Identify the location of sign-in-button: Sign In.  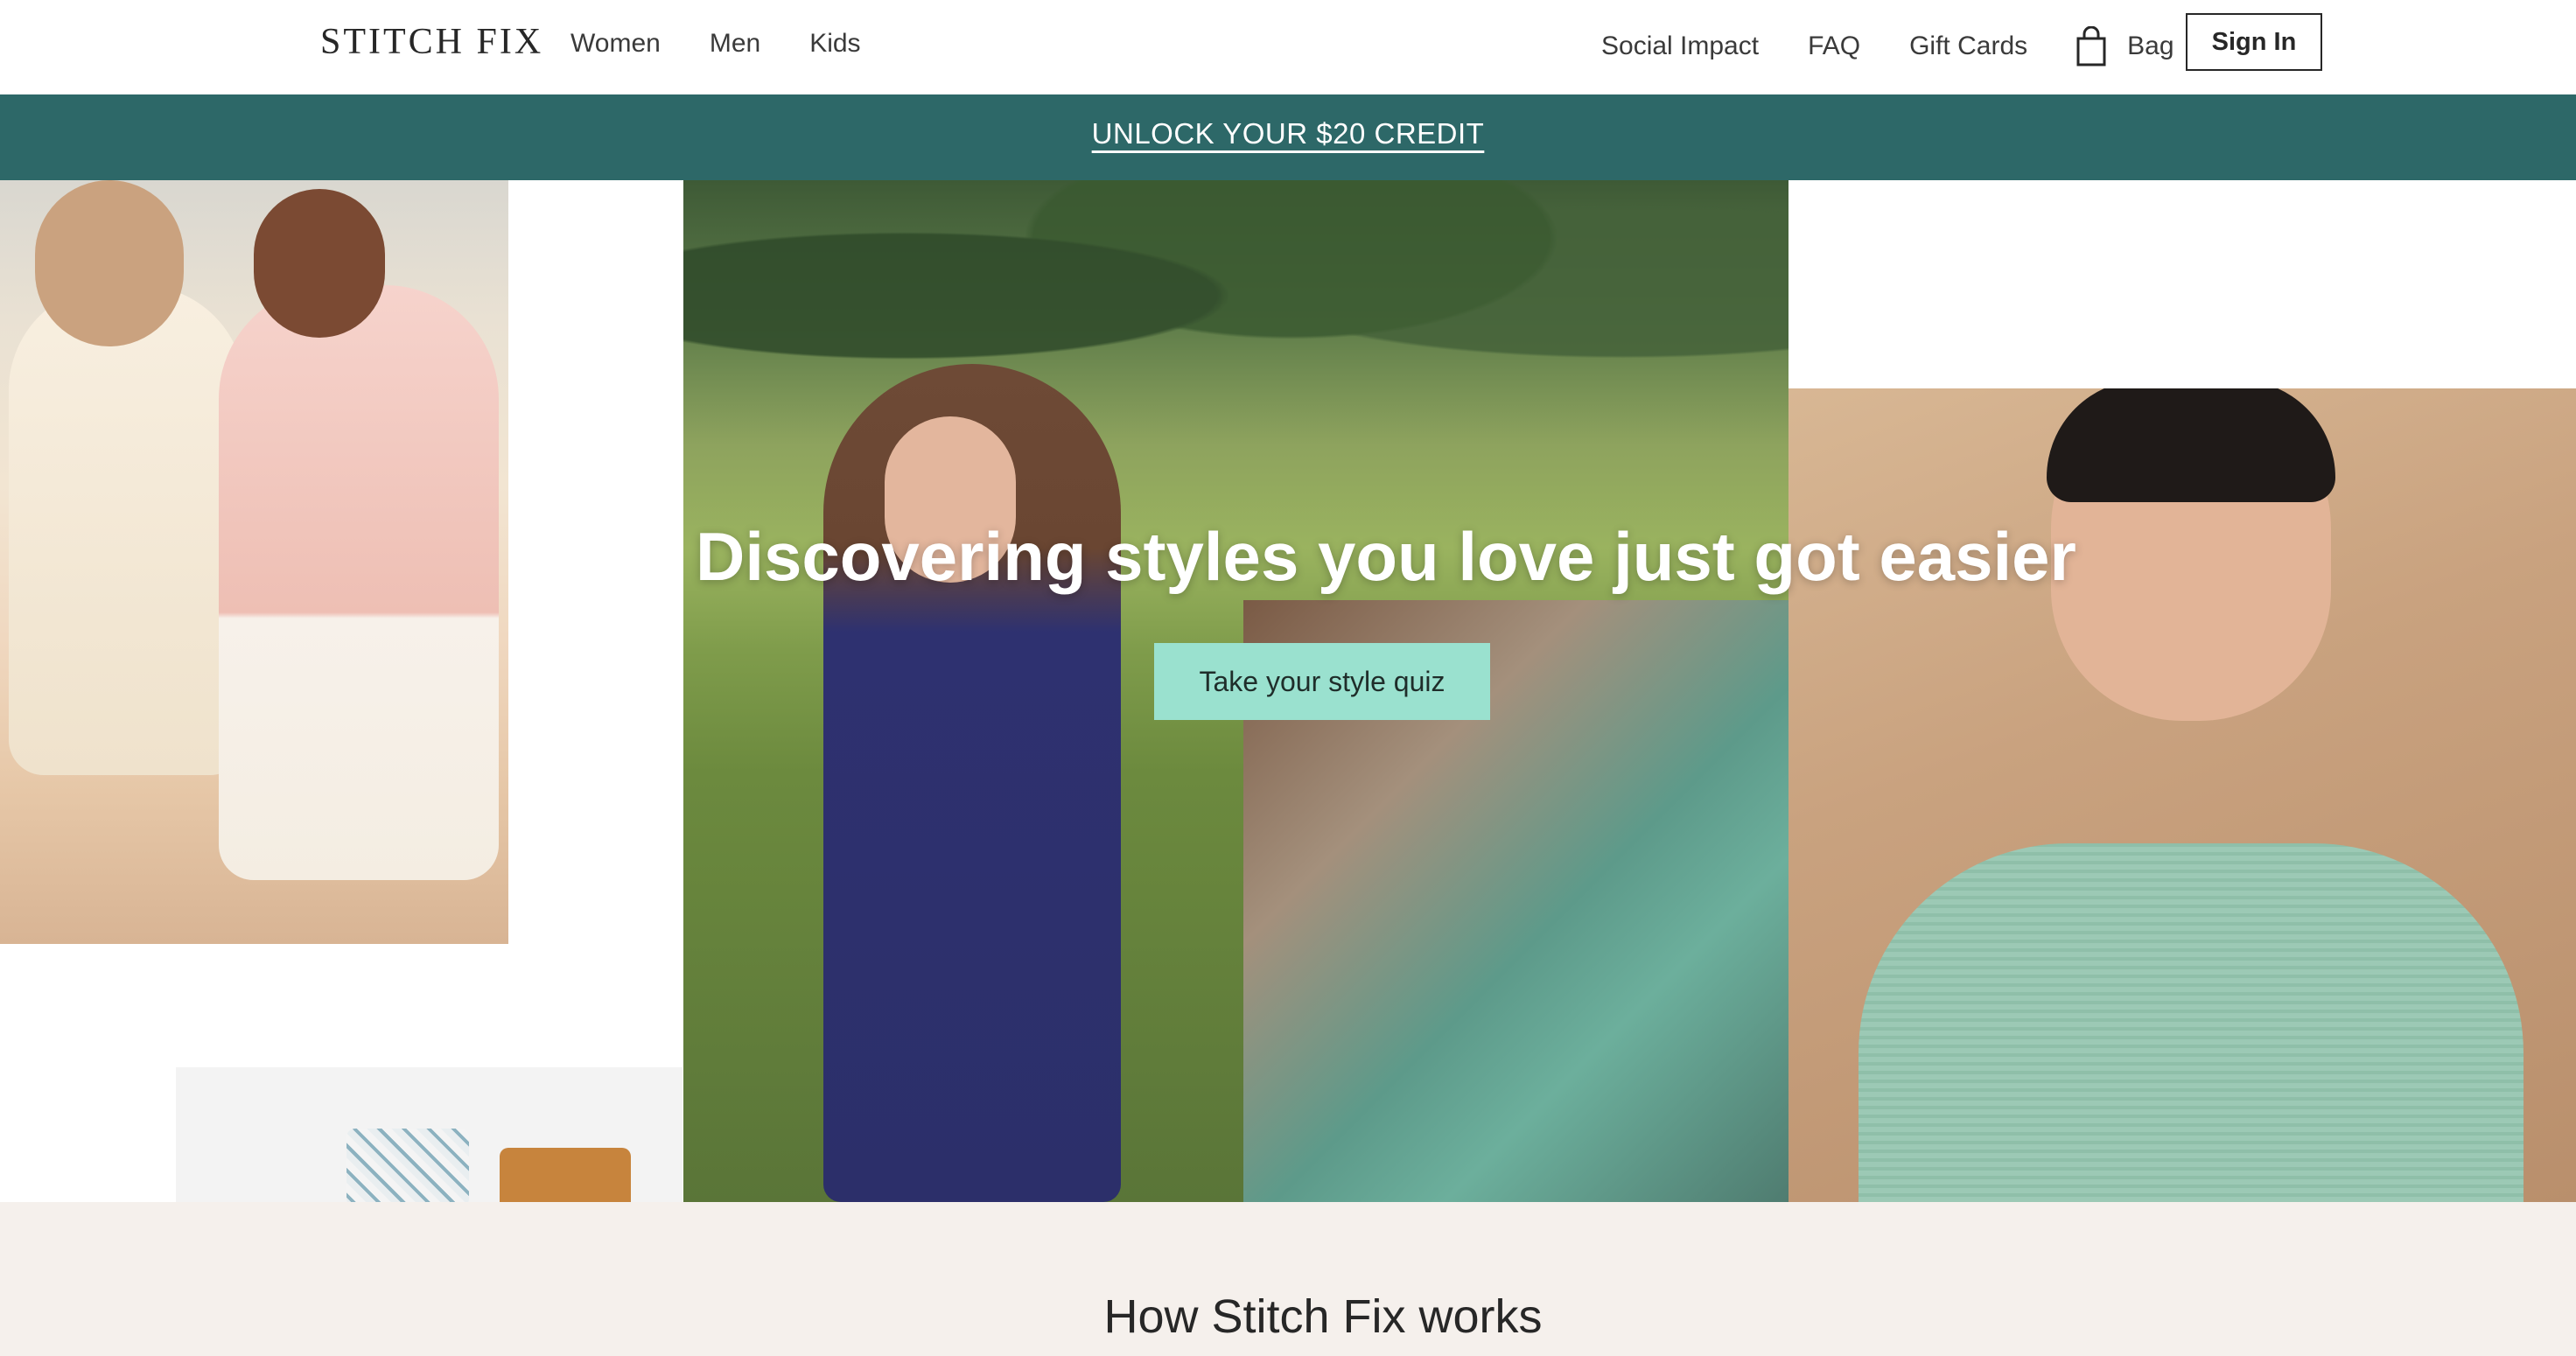
(2254, 42).